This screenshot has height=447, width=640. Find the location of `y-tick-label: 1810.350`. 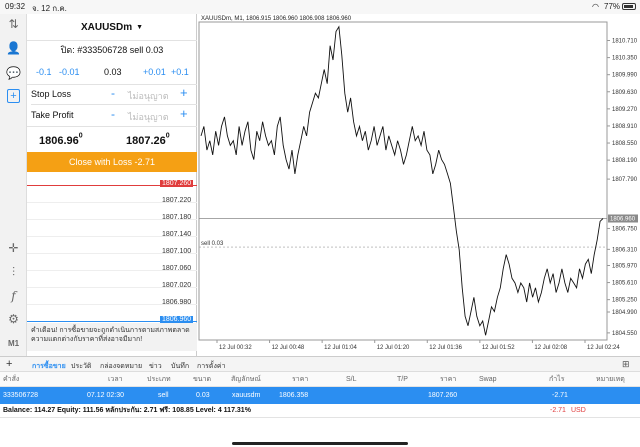

y-tick-label: 1810.350 is located at coordinates (625, 59).